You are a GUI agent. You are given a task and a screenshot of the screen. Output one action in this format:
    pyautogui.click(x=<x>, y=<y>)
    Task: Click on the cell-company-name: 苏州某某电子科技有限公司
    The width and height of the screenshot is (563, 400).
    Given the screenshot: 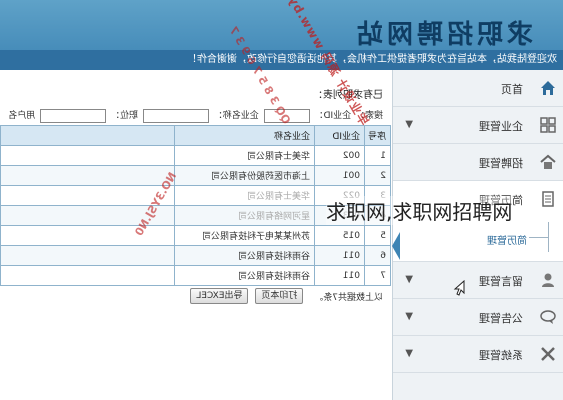 What is the action you would take?
    pyautogui.click(x=244, y=235)
    